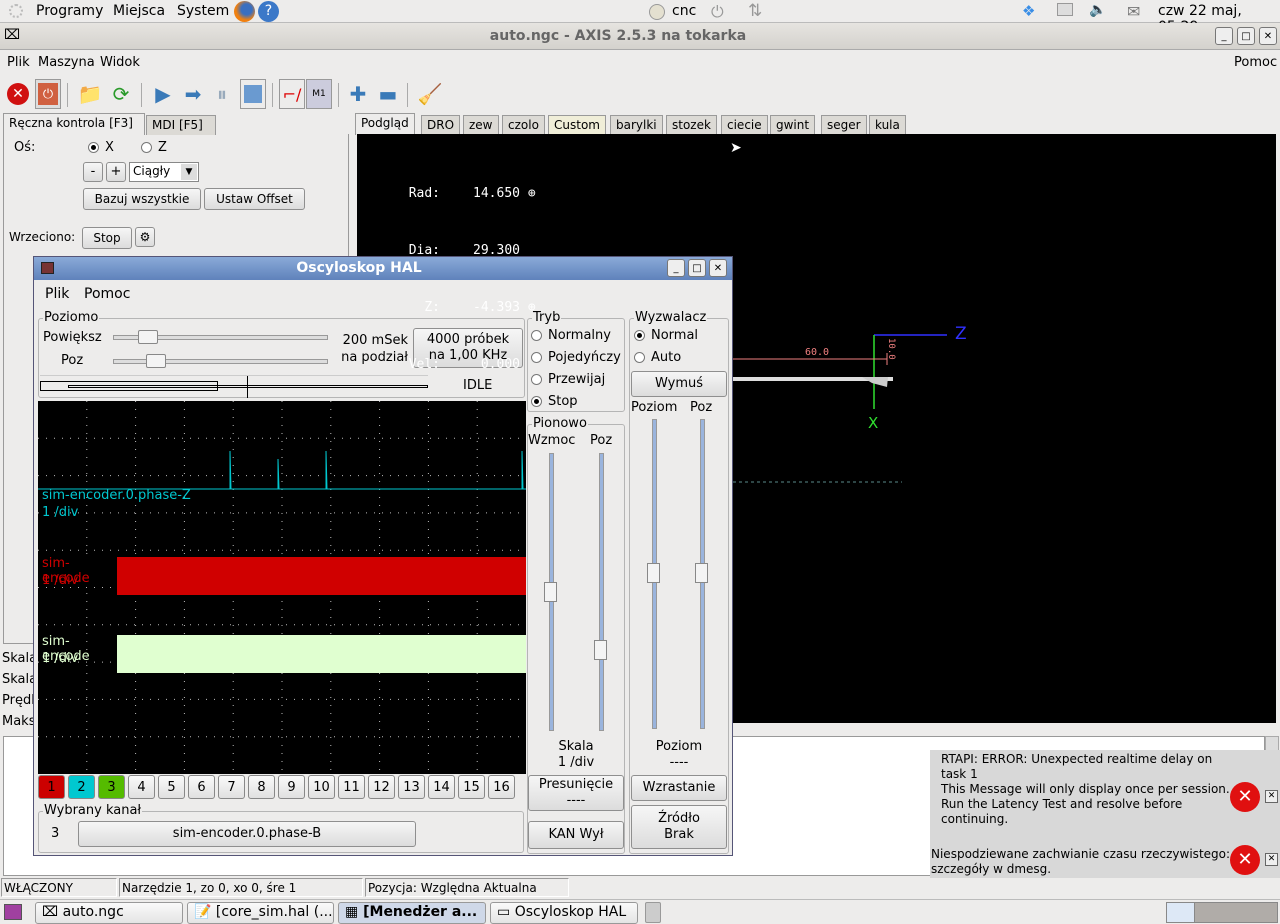 The height and width of the screenshot is (924, 1280). Describe the element at coordinates (81, 787) in the screenshot. I see `channel-button-2: 2` at that location.